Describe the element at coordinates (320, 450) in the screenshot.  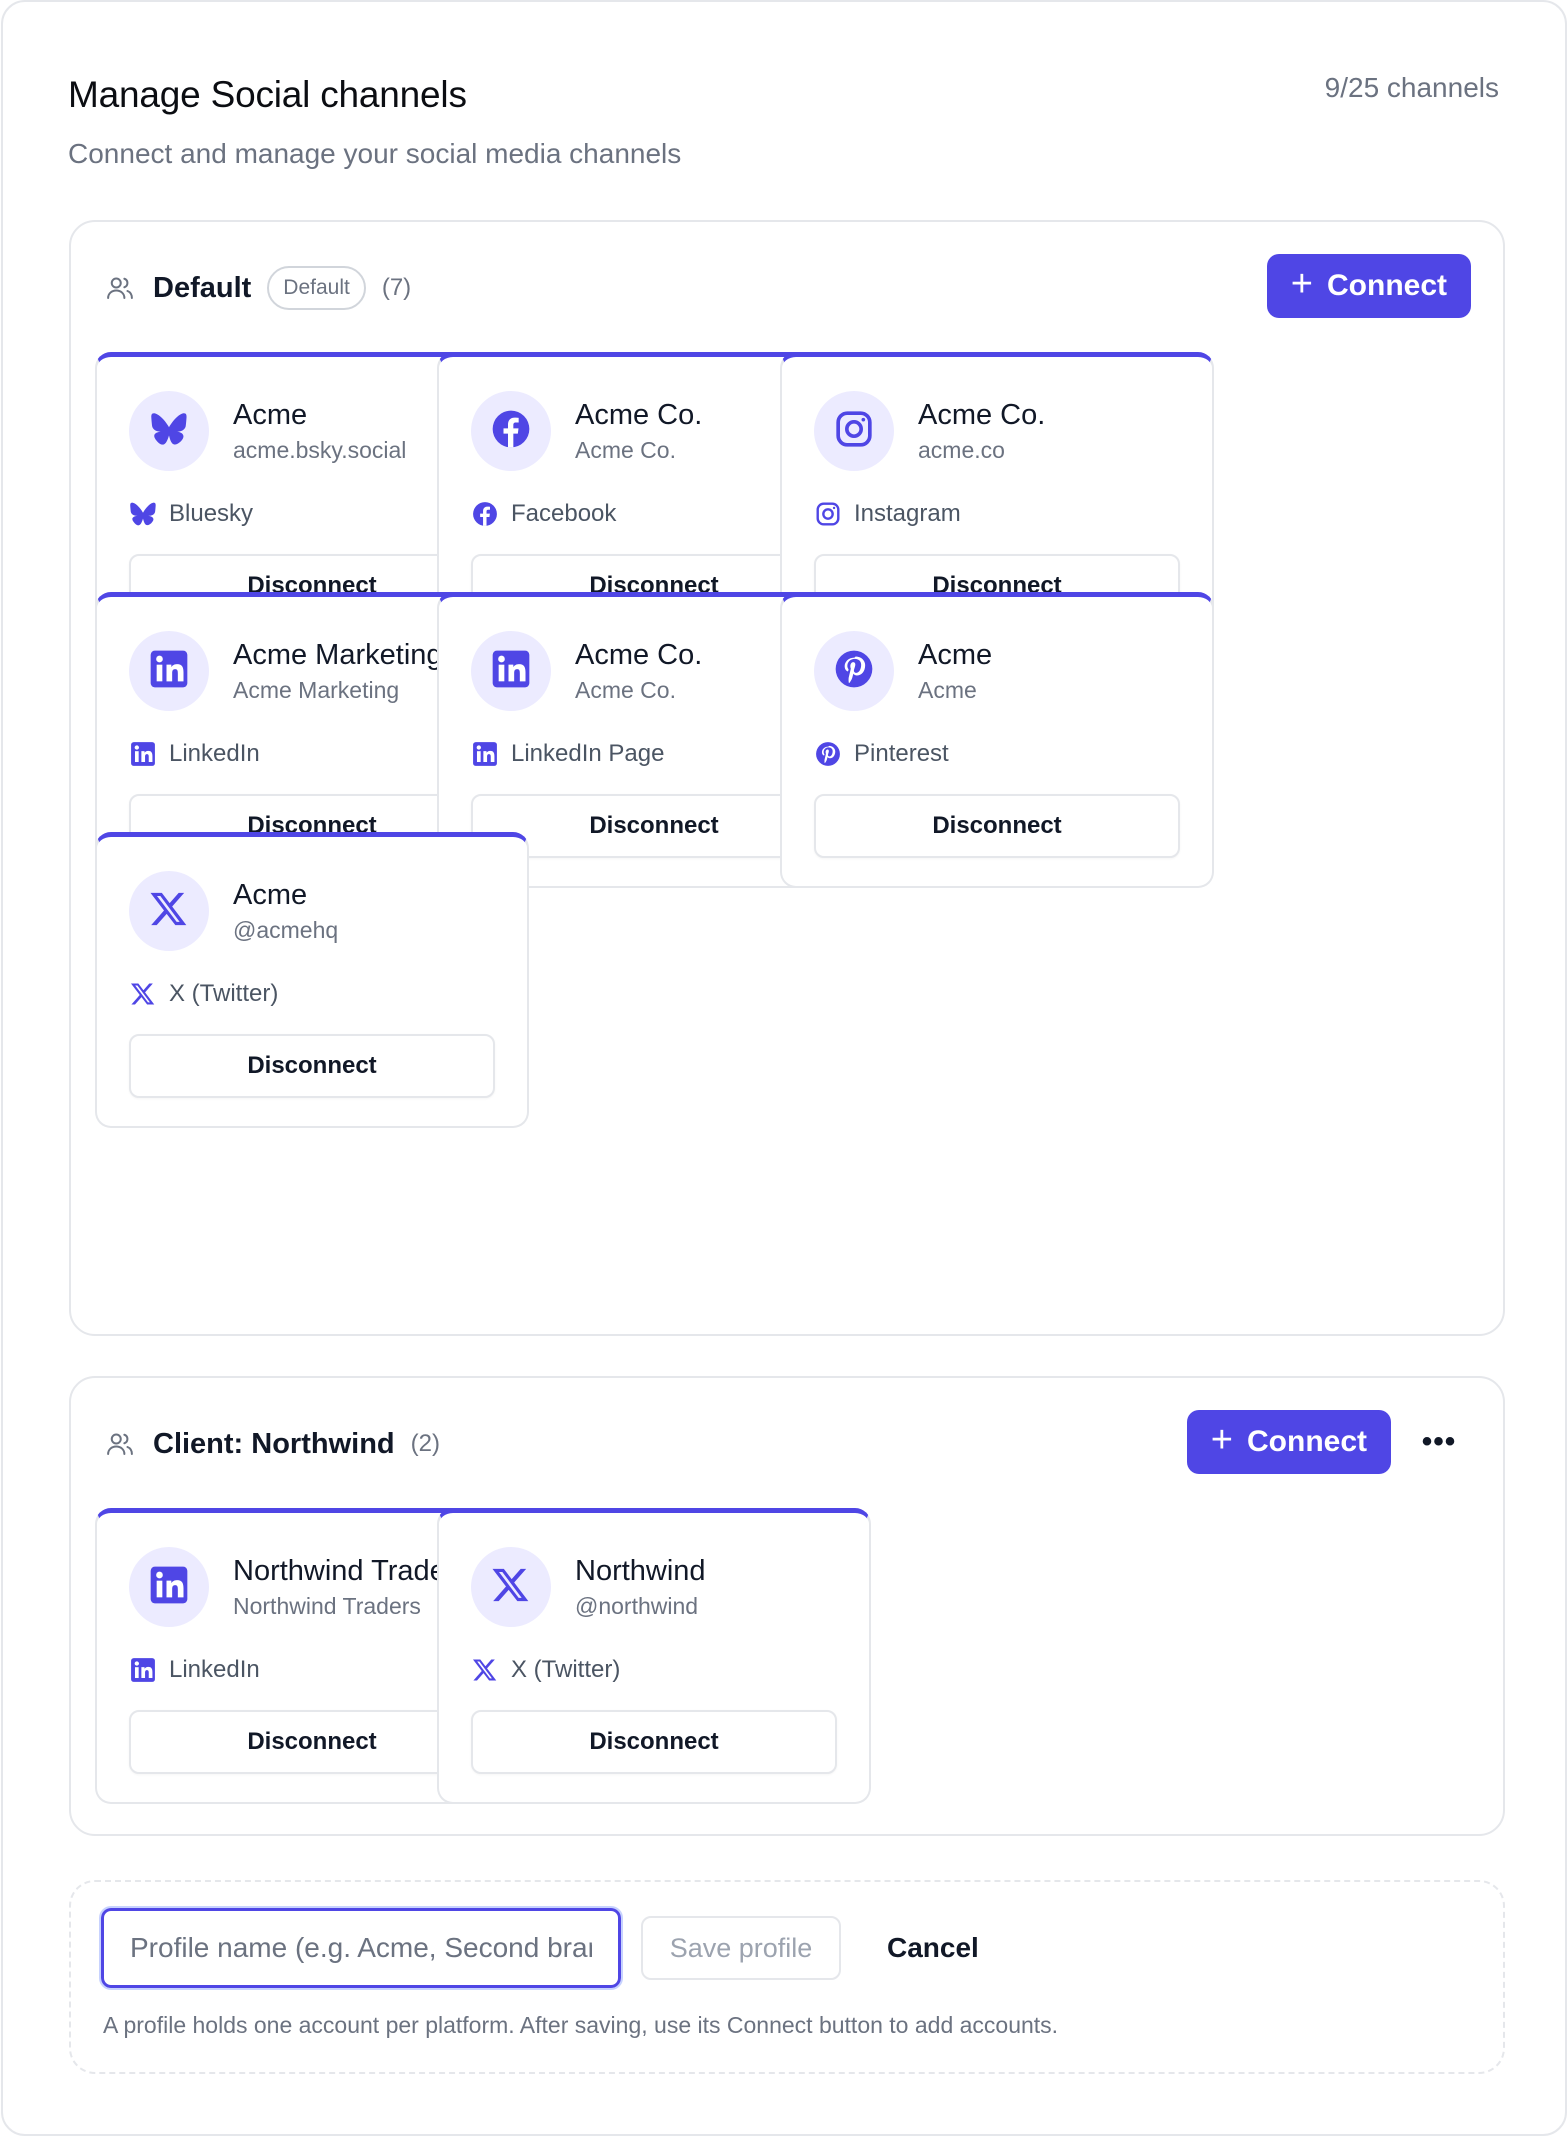
I see `account-handle: acme.bsky.social` at that location.